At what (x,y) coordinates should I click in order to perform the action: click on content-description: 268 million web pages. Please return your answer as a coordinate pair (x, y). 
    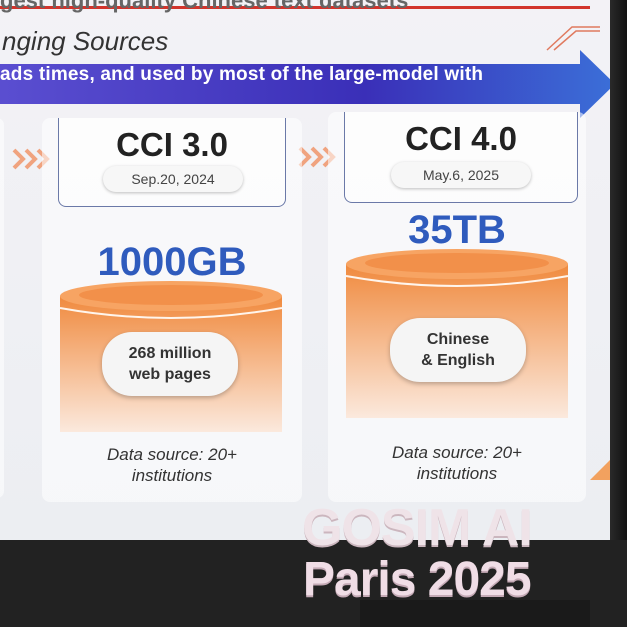
    Looking at the image, I should click on (170, 364).